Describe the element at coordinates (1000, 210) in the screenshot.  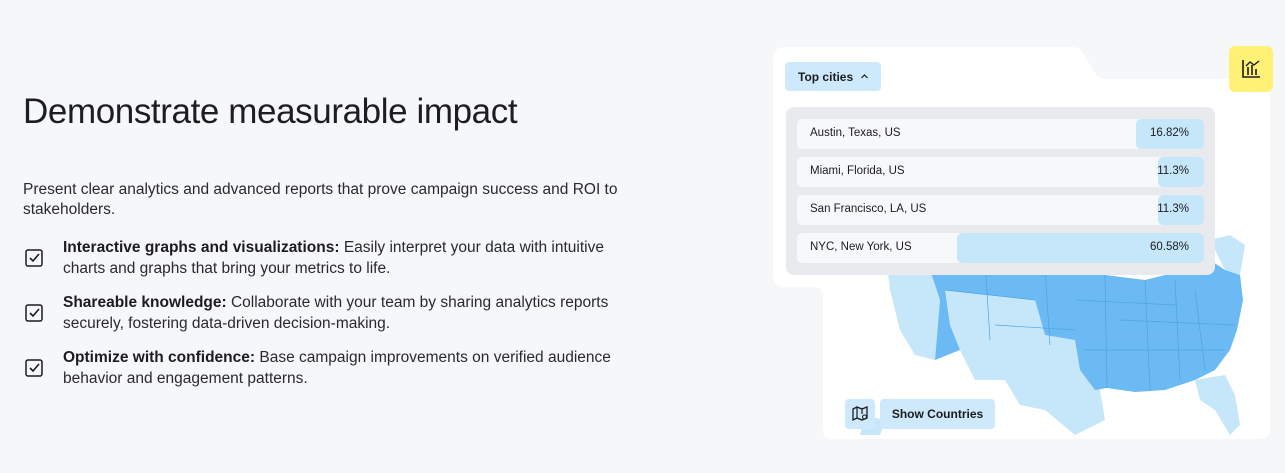
I see `list-item: San Francisco, LA, US 11.3%` at that location.